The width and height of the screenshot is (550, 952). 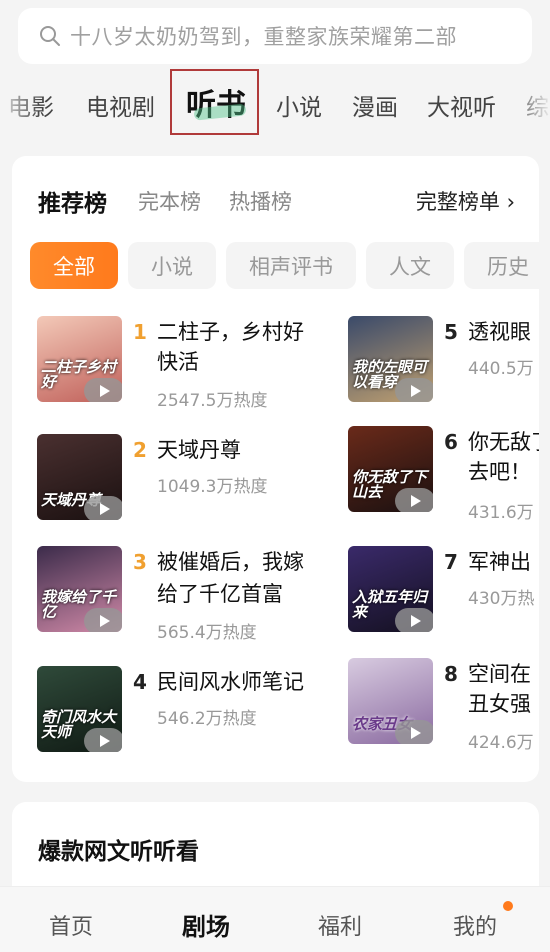 I want to click on list-item: 奇门风水大天师 4 民间风水师笔记 546.2万热度, so click(x=177, y=714).